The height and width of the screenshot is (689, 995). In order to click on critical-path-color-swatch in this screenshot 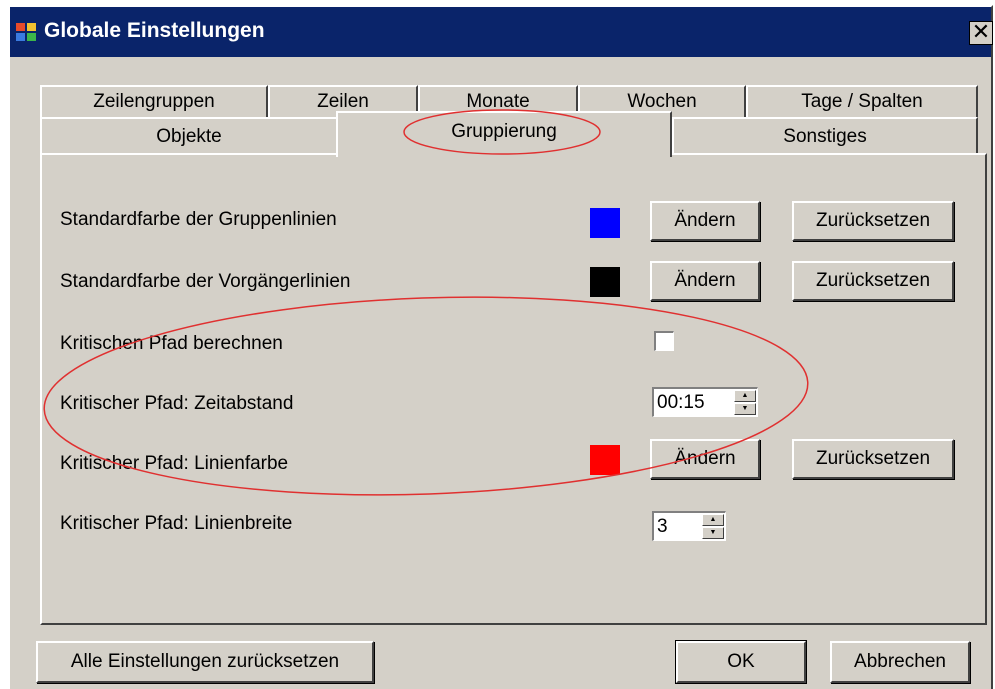, I will do `click(605, 460)`.